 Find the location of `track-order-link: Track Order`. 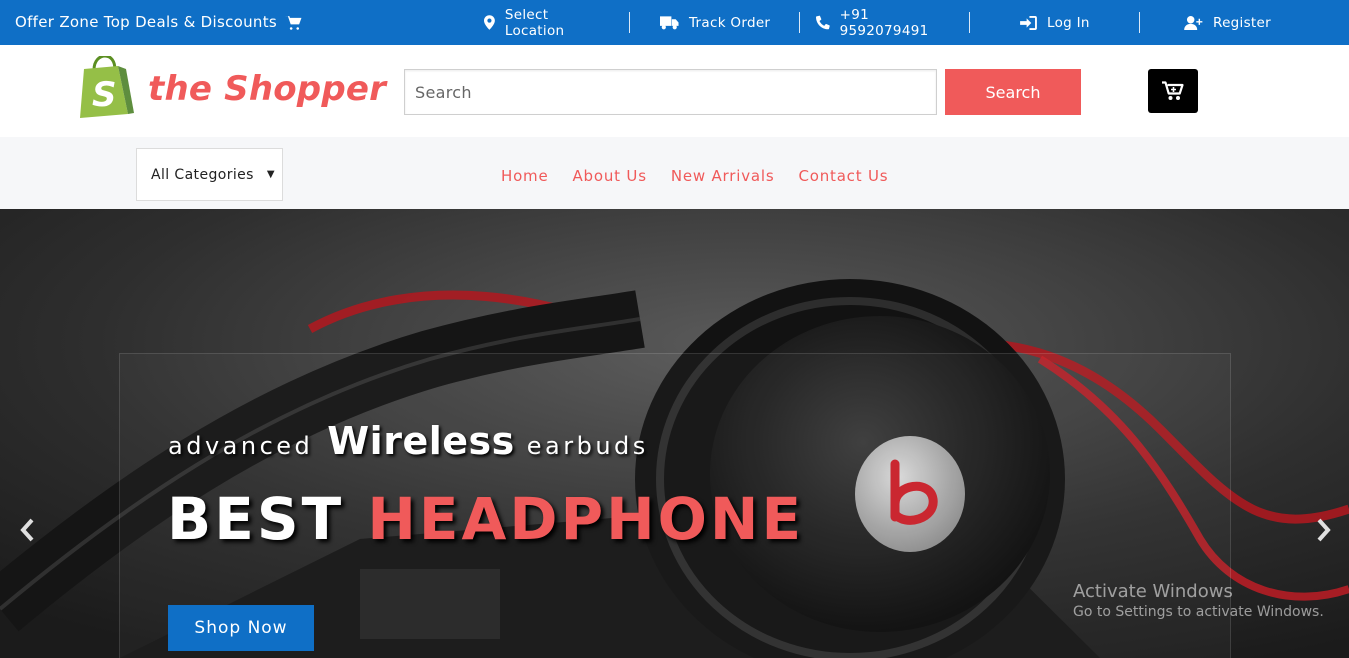

track-order-link: Track Order is located at coordinates (715, 22).